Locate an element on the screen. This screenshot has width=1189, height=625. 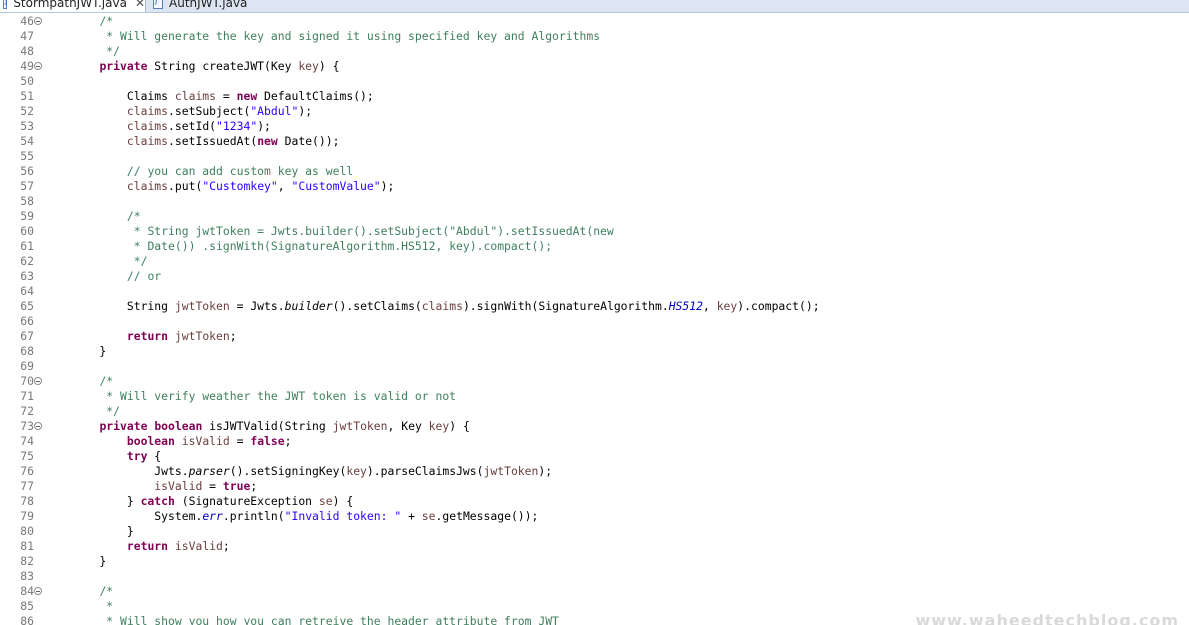
code-token: , Key is located at coordinates (408, 426).